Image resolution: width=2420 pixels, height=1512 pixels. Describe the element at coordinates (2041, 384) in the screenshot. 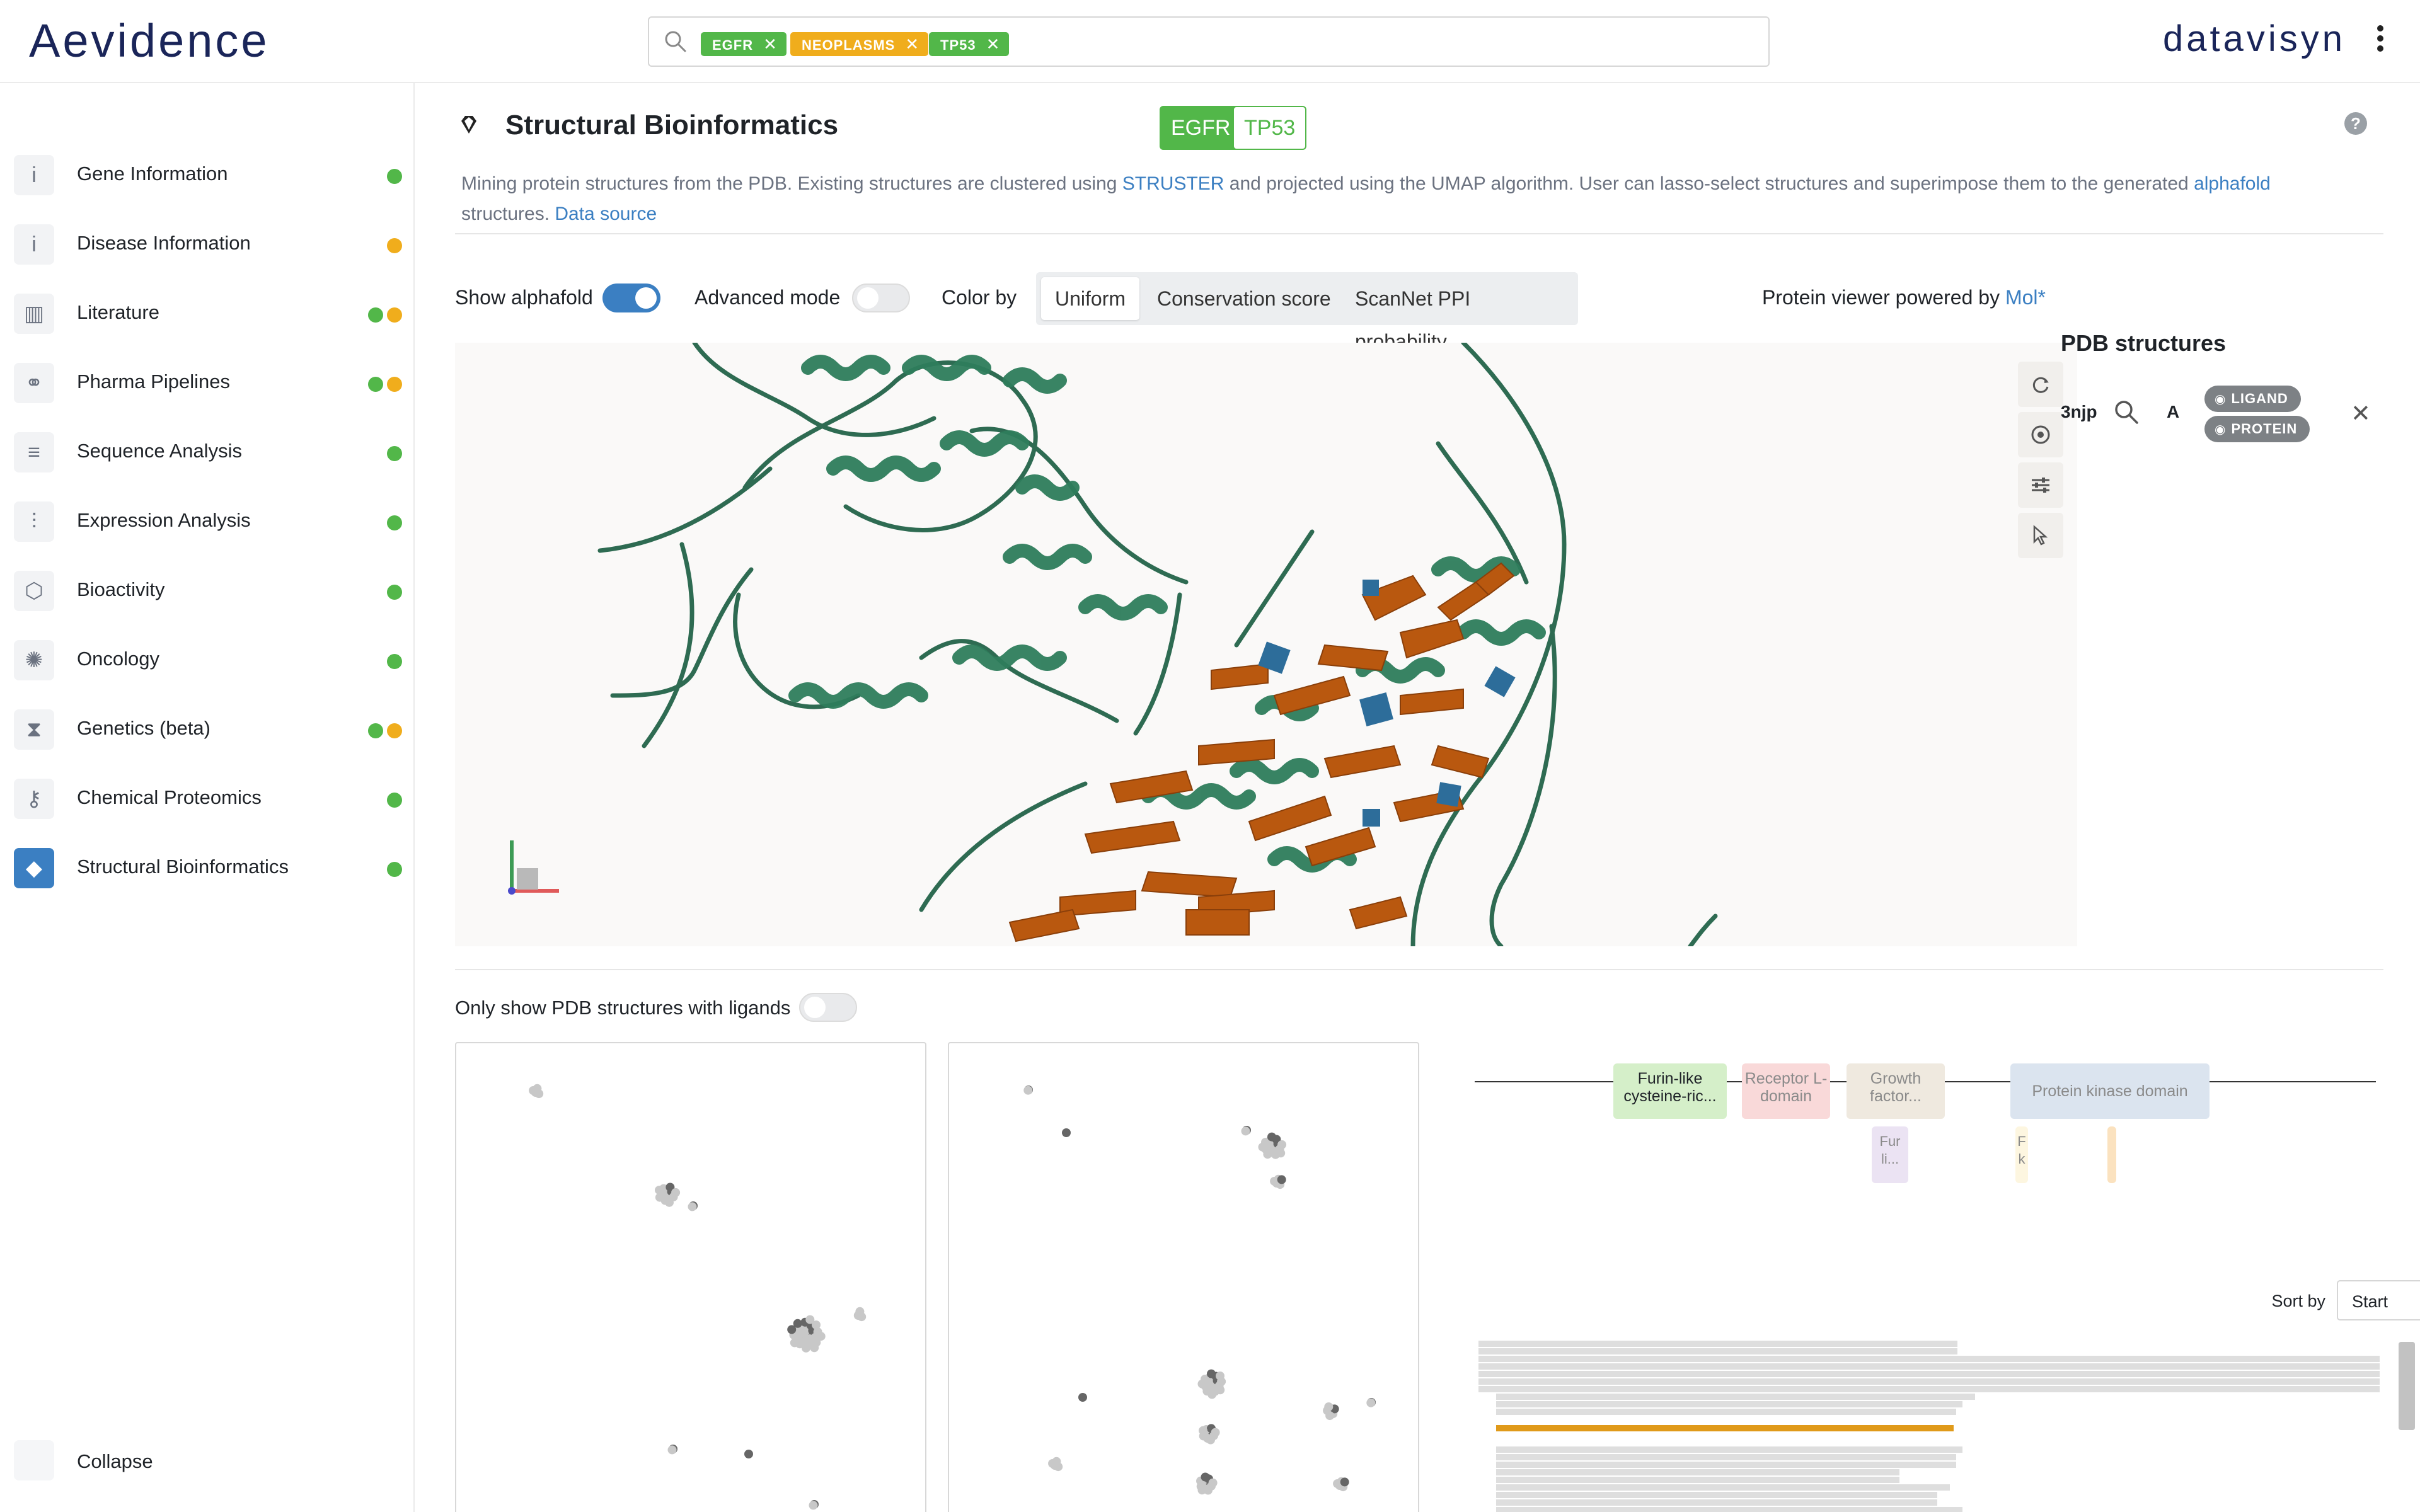

I see `reset-view-button` at that location.